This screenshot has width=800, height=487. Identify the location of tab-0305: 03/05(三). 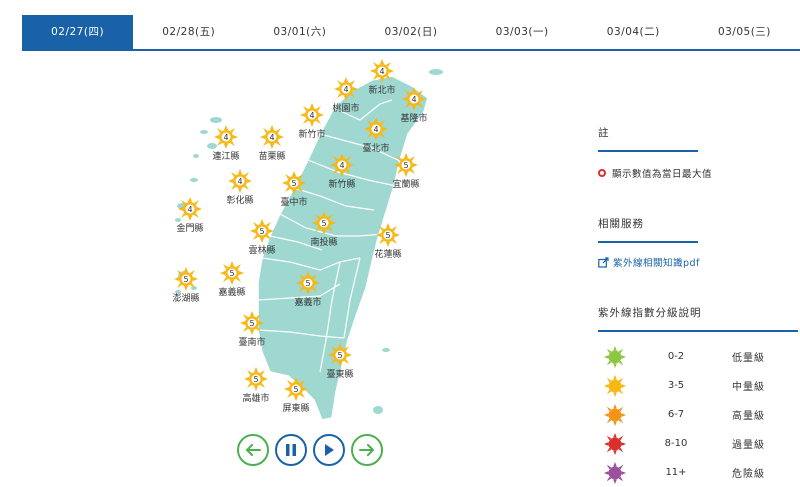
(744, 32).